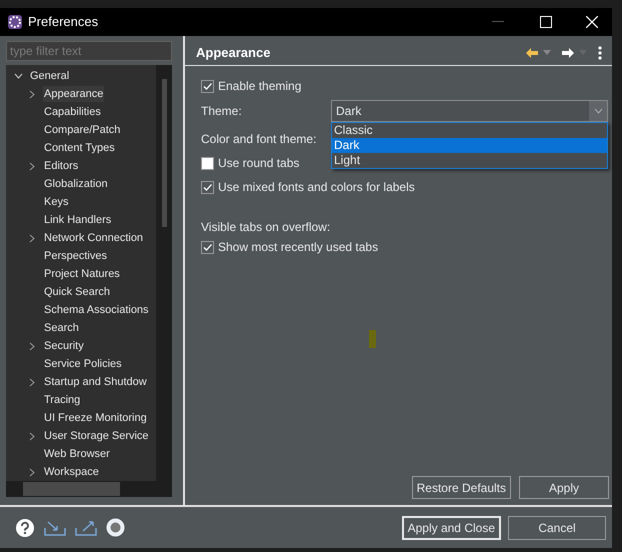 Image resolution: width=622 pixels, height=552 pixels. What do you see at coordinates (96, 436) in the screenshot?
I see `tree-item: User Storage Service` at bounding box center [96, 436].